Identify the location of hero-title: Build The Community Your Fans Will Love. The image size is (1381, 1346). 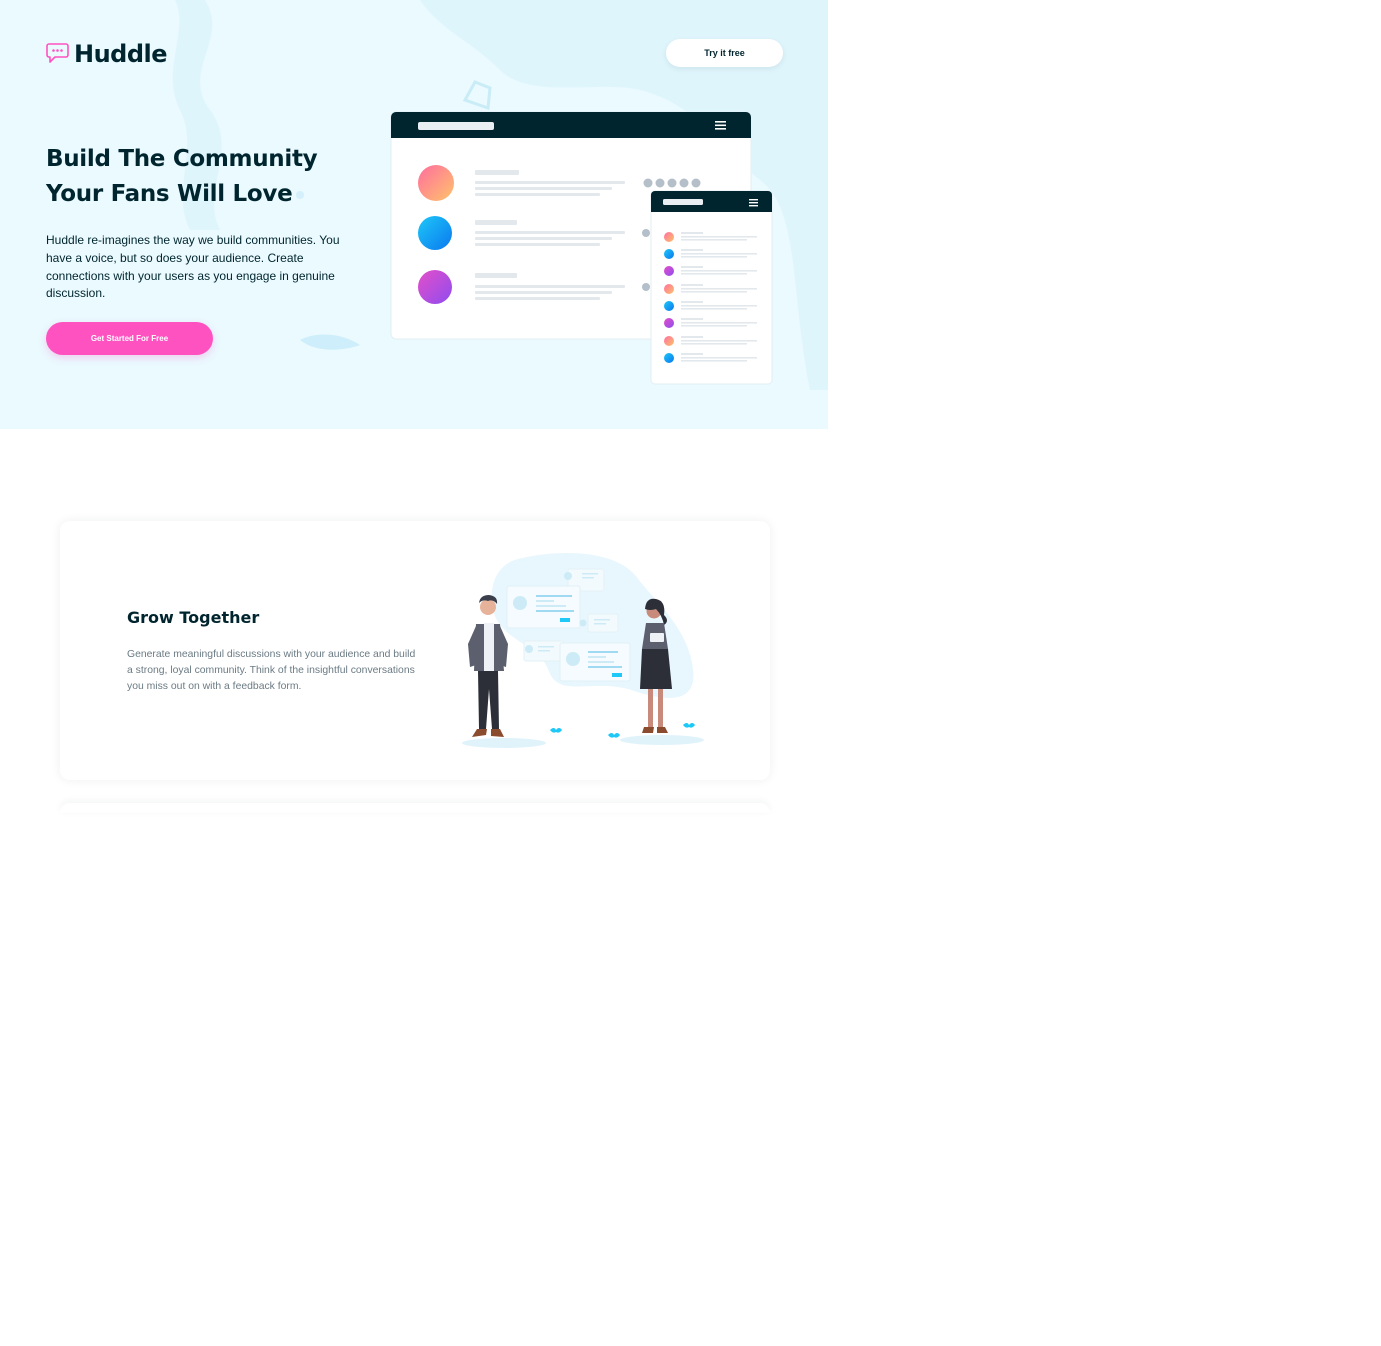
(206, 177).